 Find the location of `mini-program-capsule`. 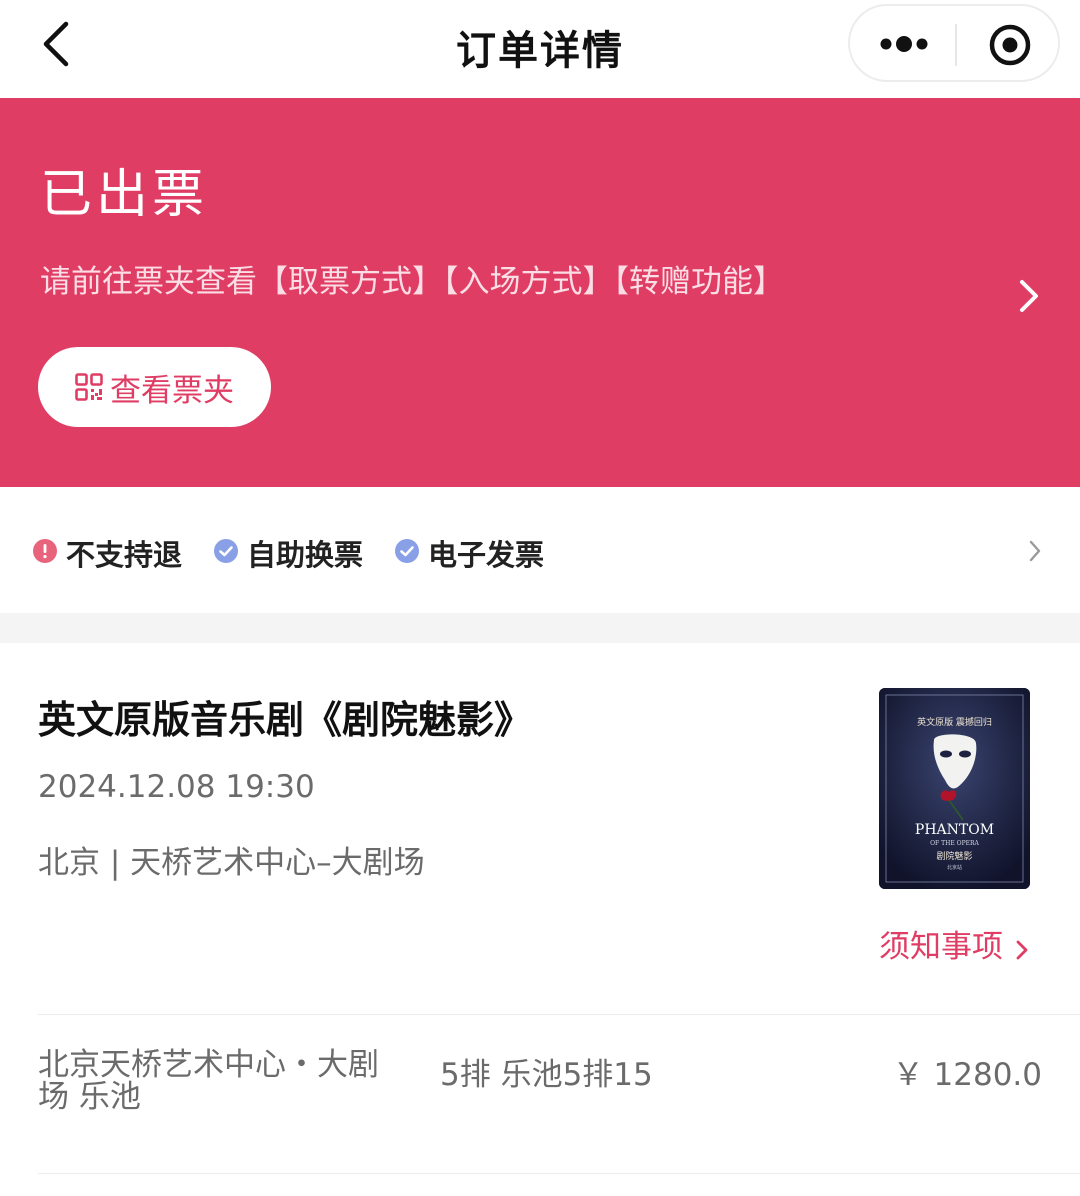

mini-program-capsule is located at coordinates (954, 43).